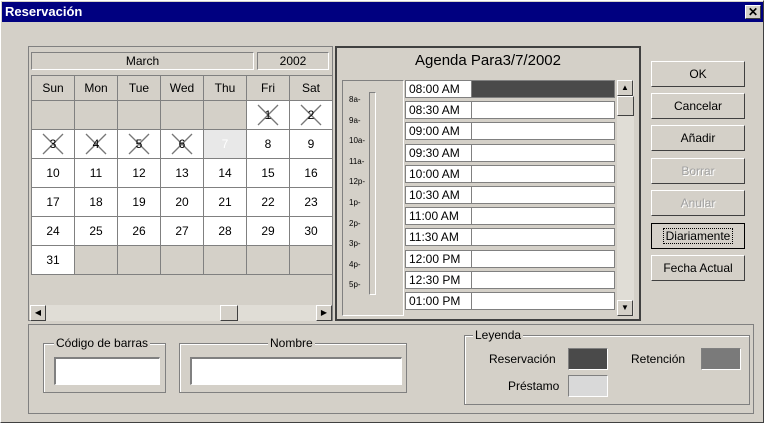 This screenshot has height=423, width=764. What do you see at coordinates (625, 198) in the screenshot?
I see `agenda-vertical-scrollbar: ▲ ▼` at bounding box center [625, 198].